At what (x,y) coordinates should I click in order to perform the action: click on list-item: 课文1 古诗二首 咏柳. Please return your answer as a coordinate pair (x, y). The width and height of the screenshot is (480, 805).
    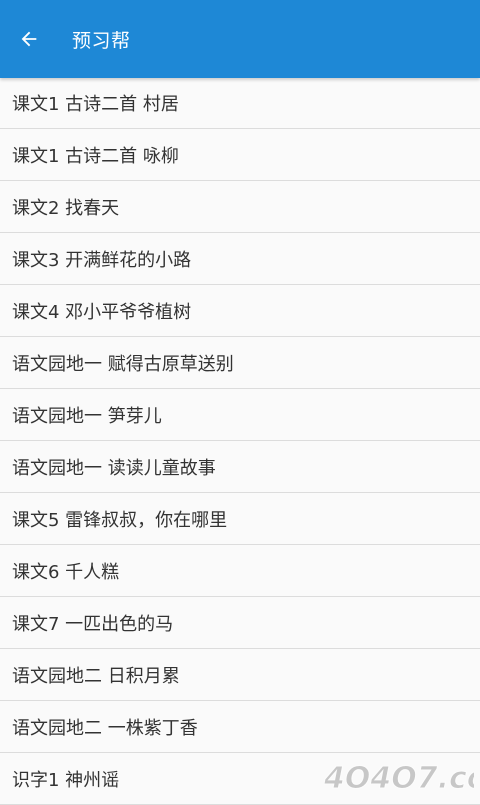
    Looking at the image, I should click on (240, 155).